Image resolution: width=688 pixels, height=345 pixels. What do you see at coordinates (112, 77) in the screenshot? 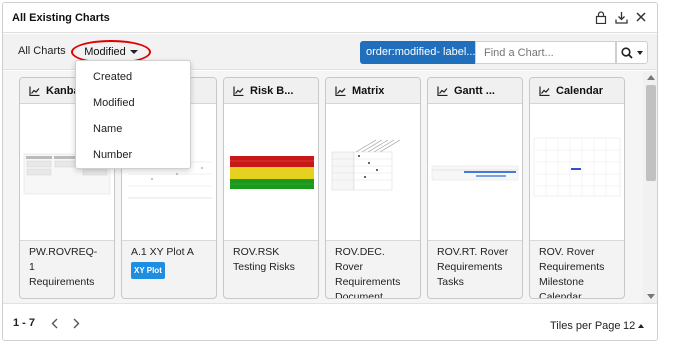
I see `sort-option-created: Created` at bounding box center [112, 77].